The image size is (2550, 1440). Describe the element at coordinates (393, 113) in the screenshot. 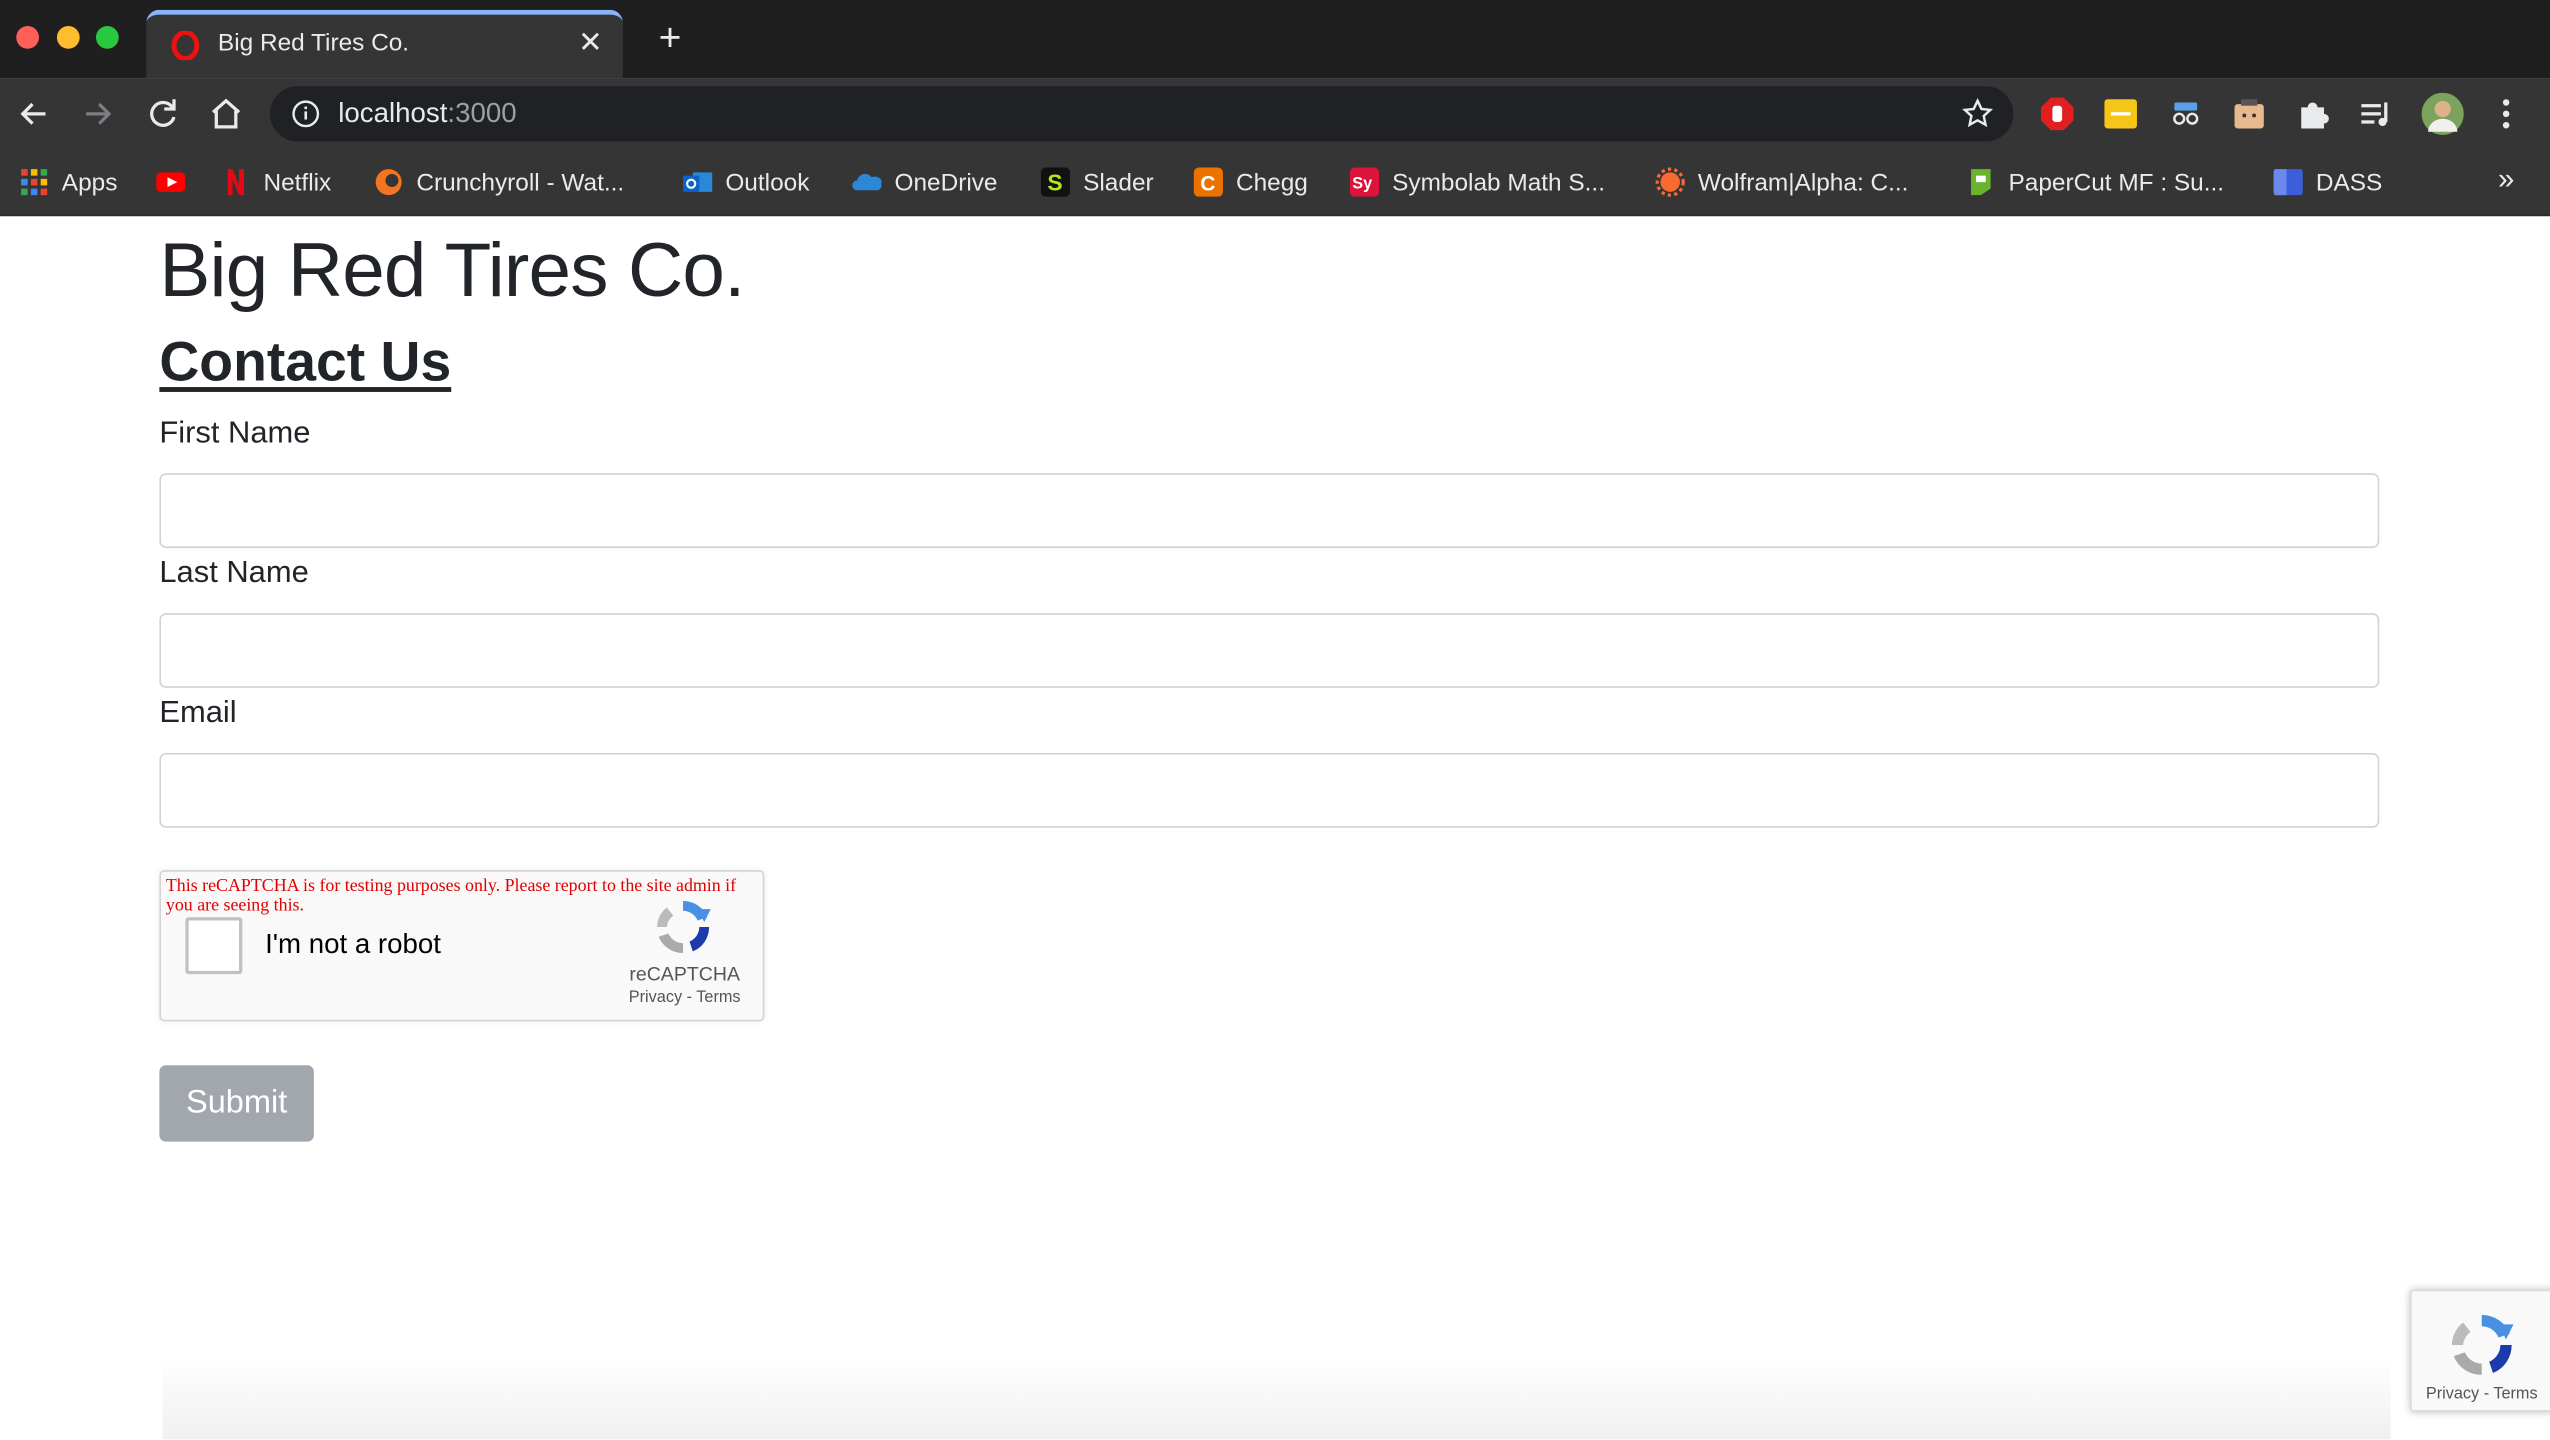

I see `url-host: localhost` at that location.